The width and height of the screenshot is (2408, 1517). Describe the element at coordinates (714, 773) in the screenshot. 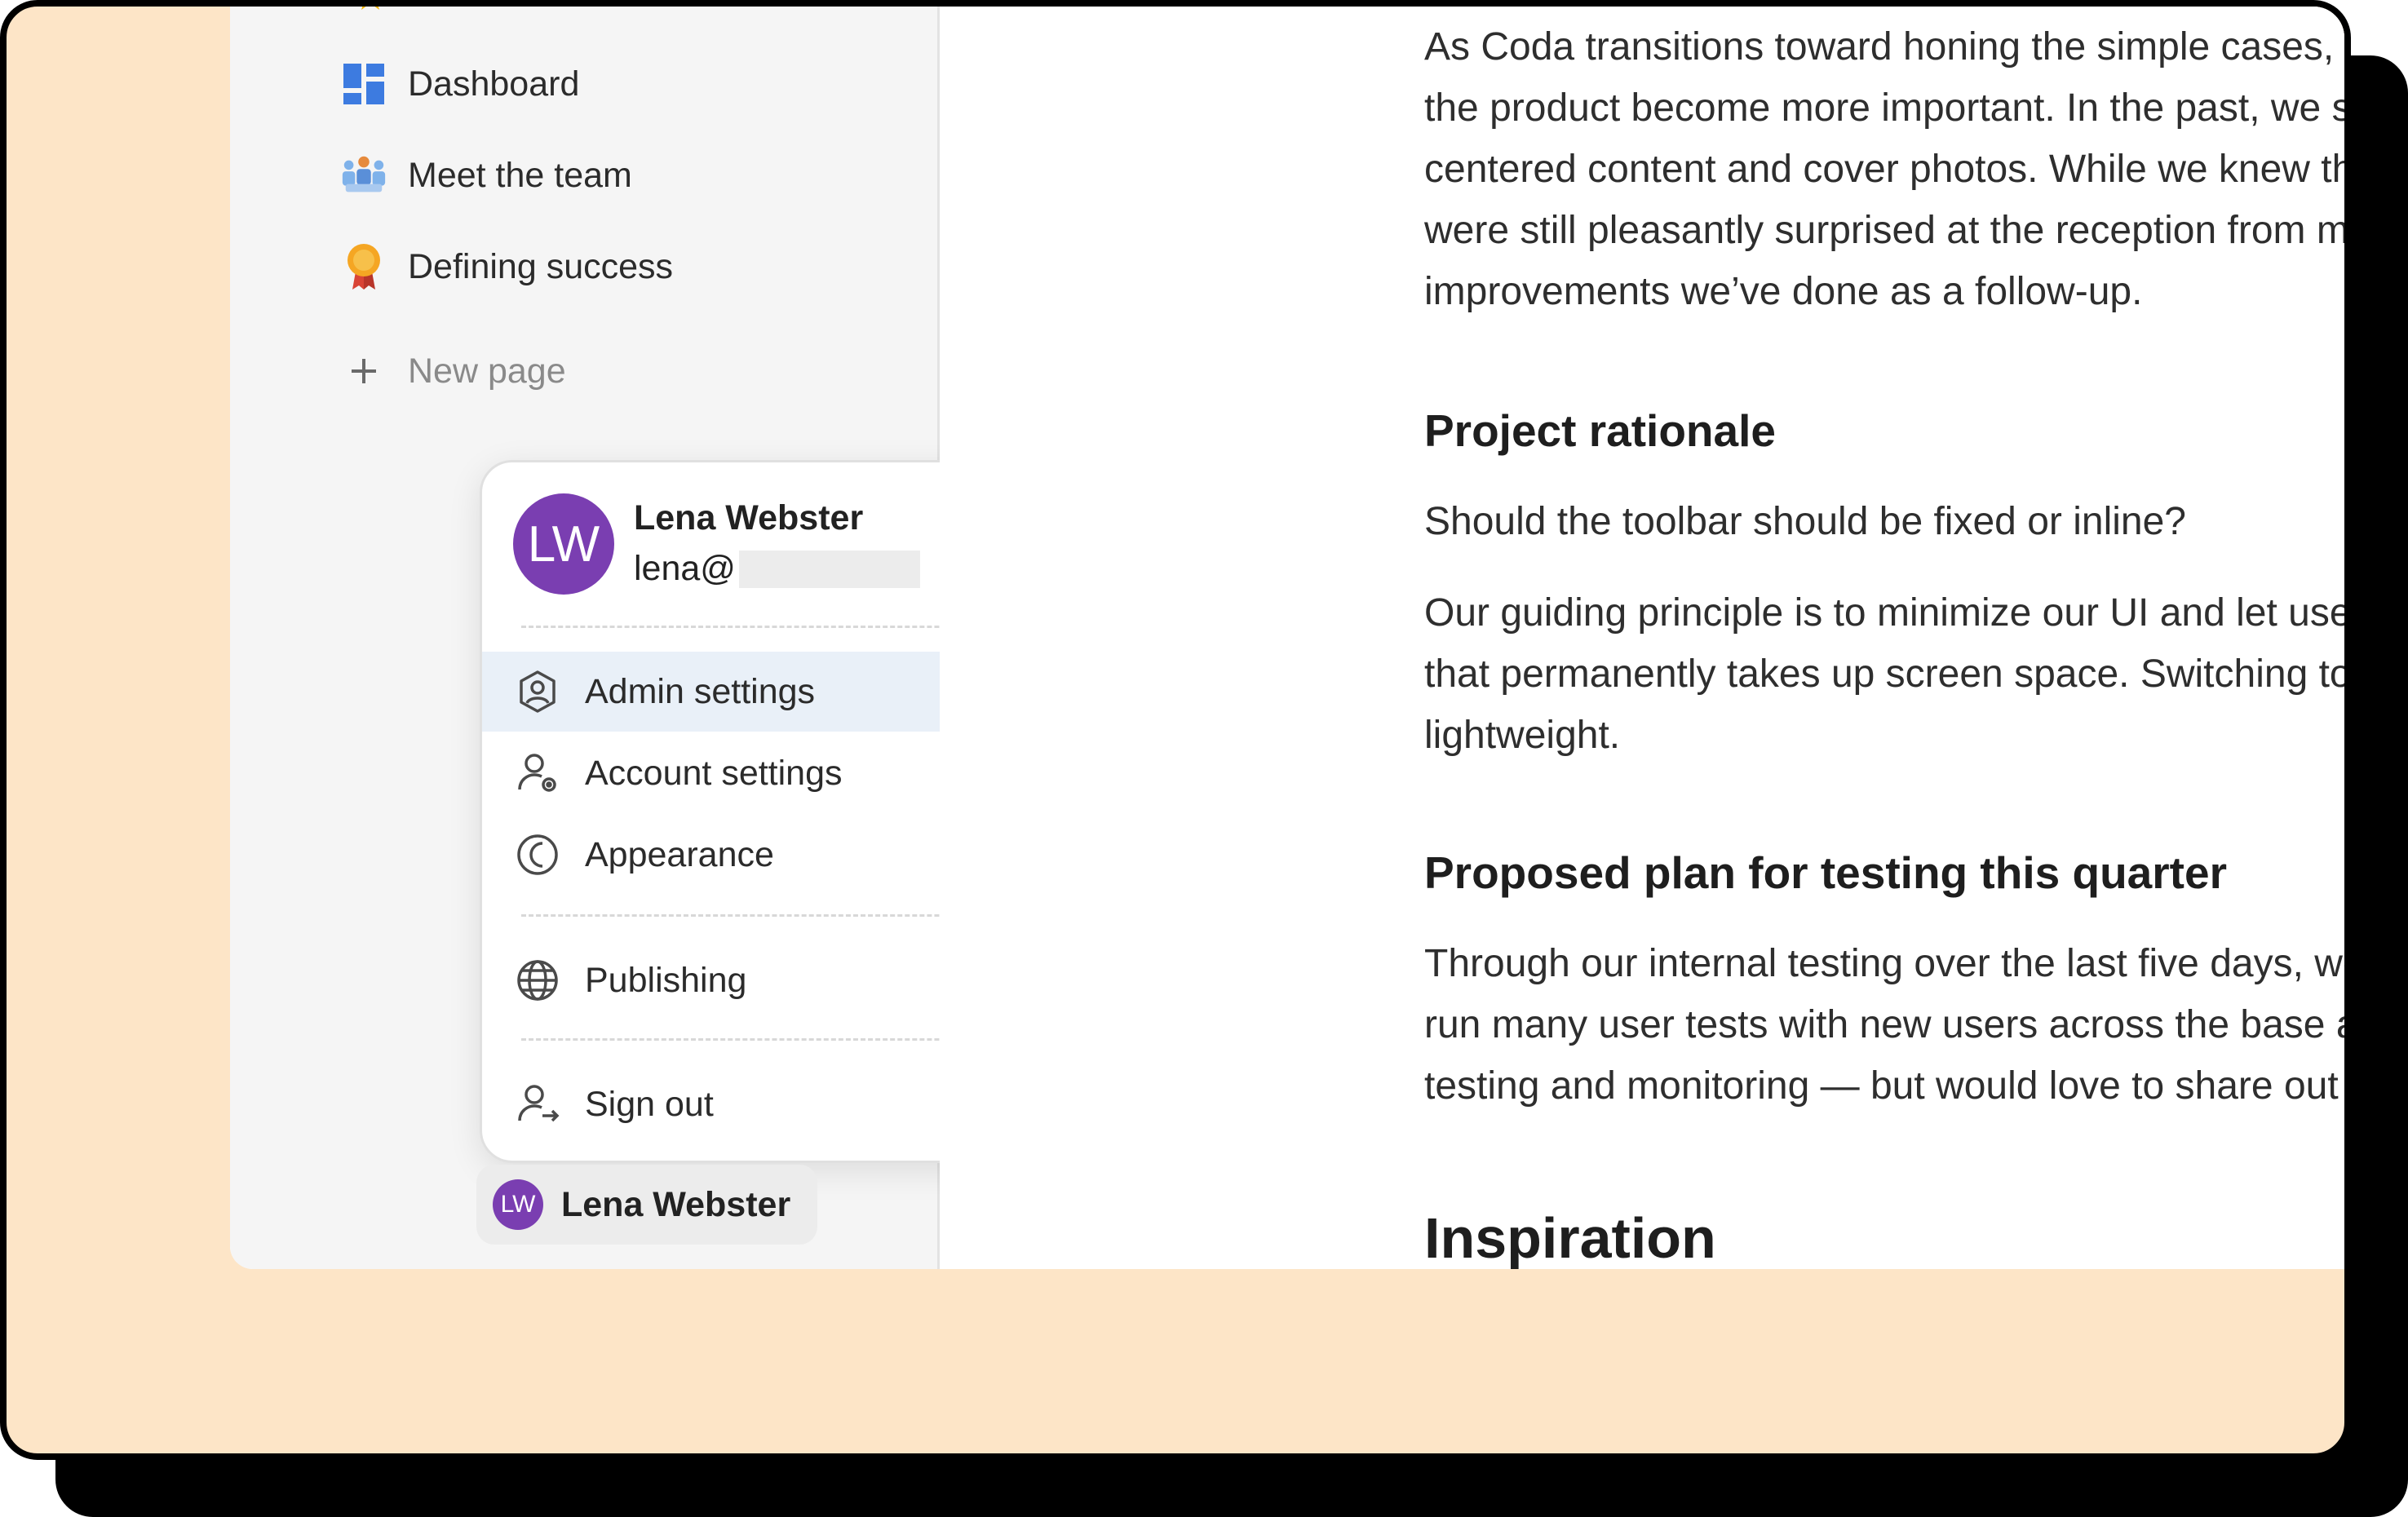

I see `menu-item-label: Account settings` at that location.